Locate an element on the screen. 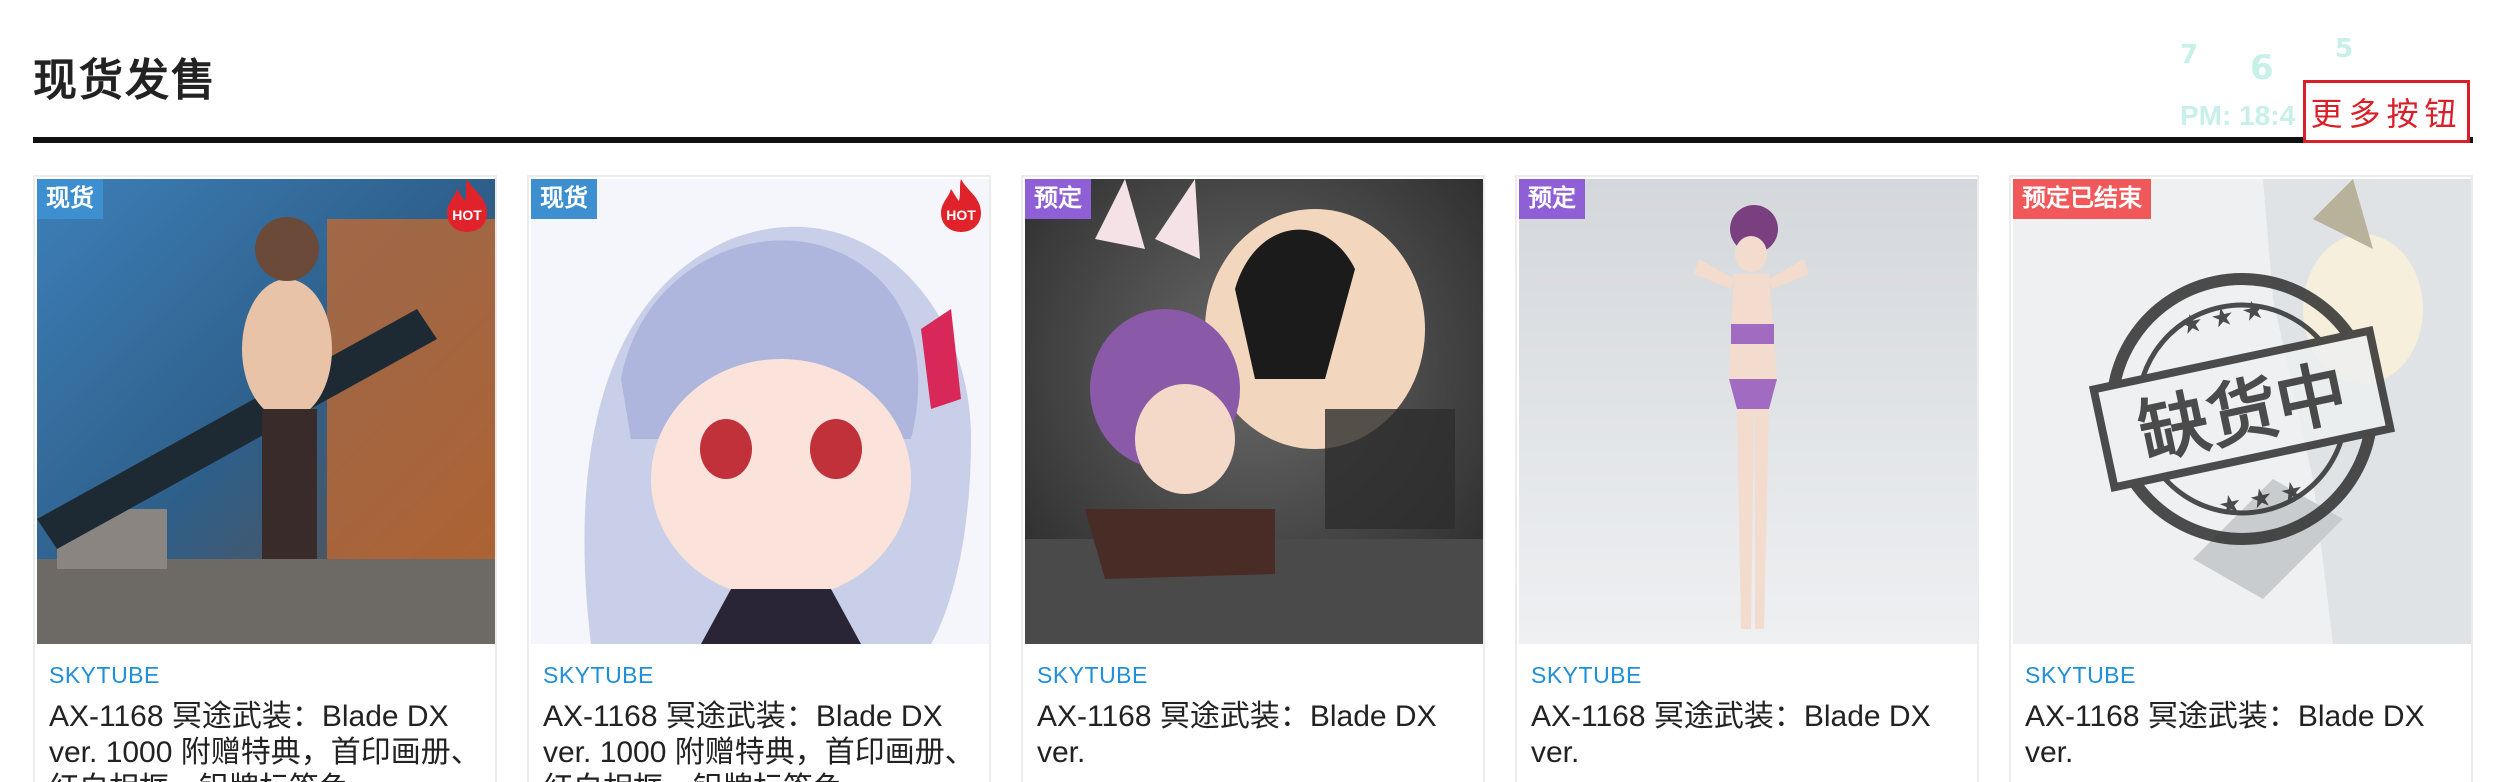  clock-number: 7 is located at coordinates (2189, 55).